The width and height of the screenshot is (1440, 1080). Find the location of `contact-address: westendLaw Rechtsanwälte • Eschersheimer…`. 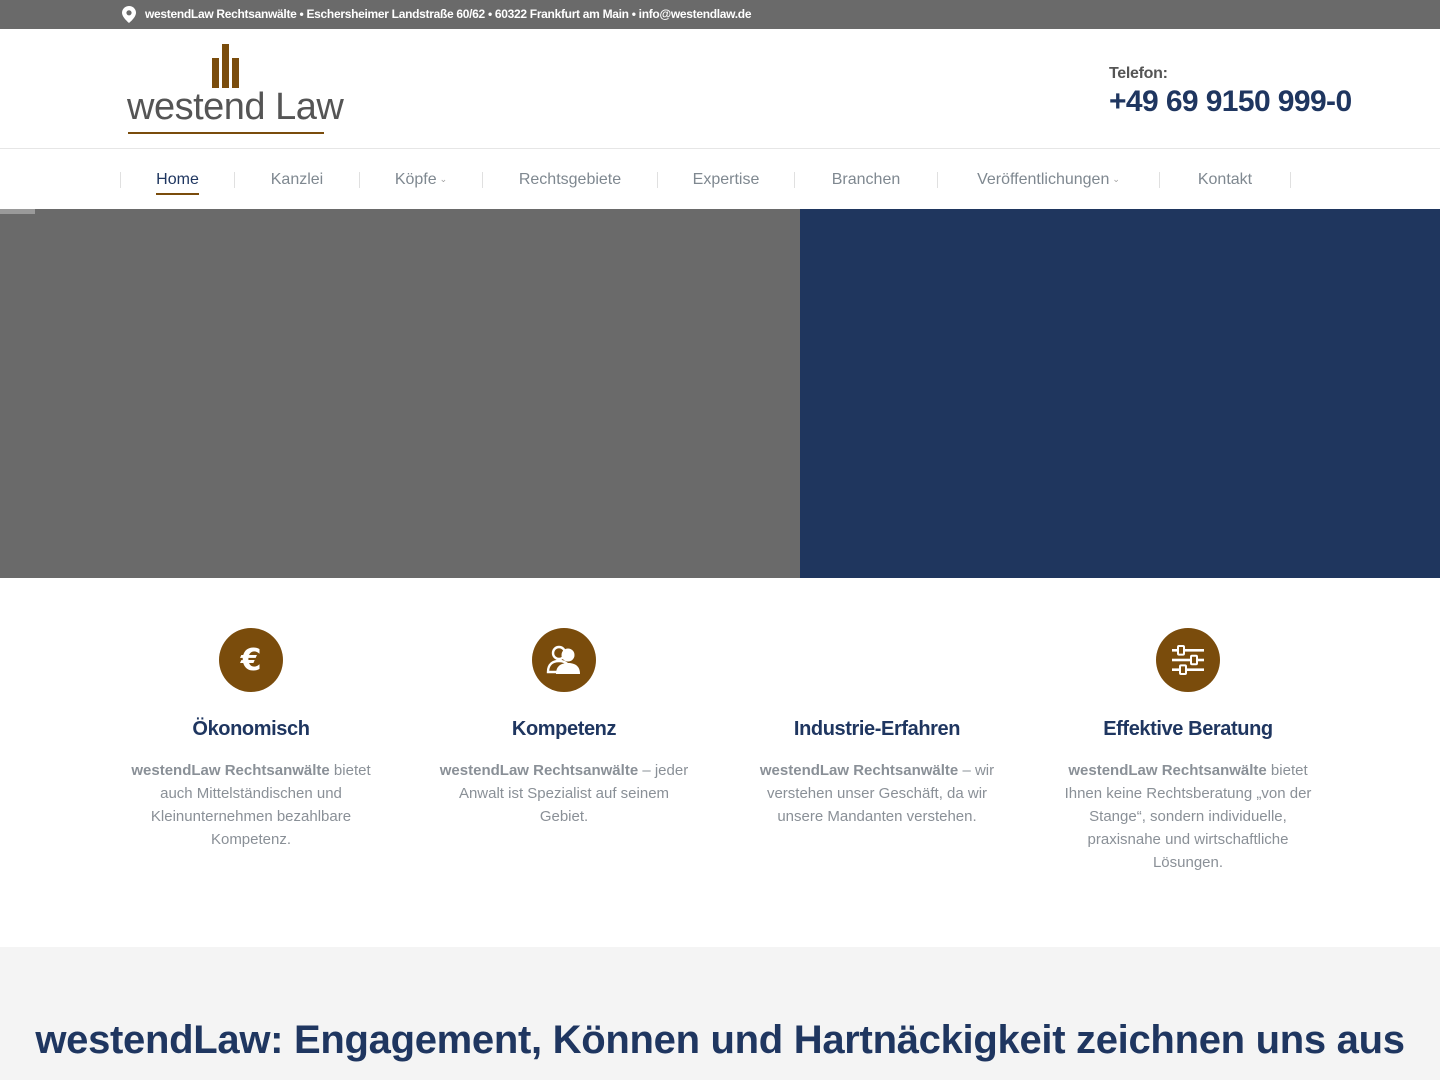

contact-address: westendLaw Rechtsanwälte • Eschersheimer… is located at coordinates (448, 14).